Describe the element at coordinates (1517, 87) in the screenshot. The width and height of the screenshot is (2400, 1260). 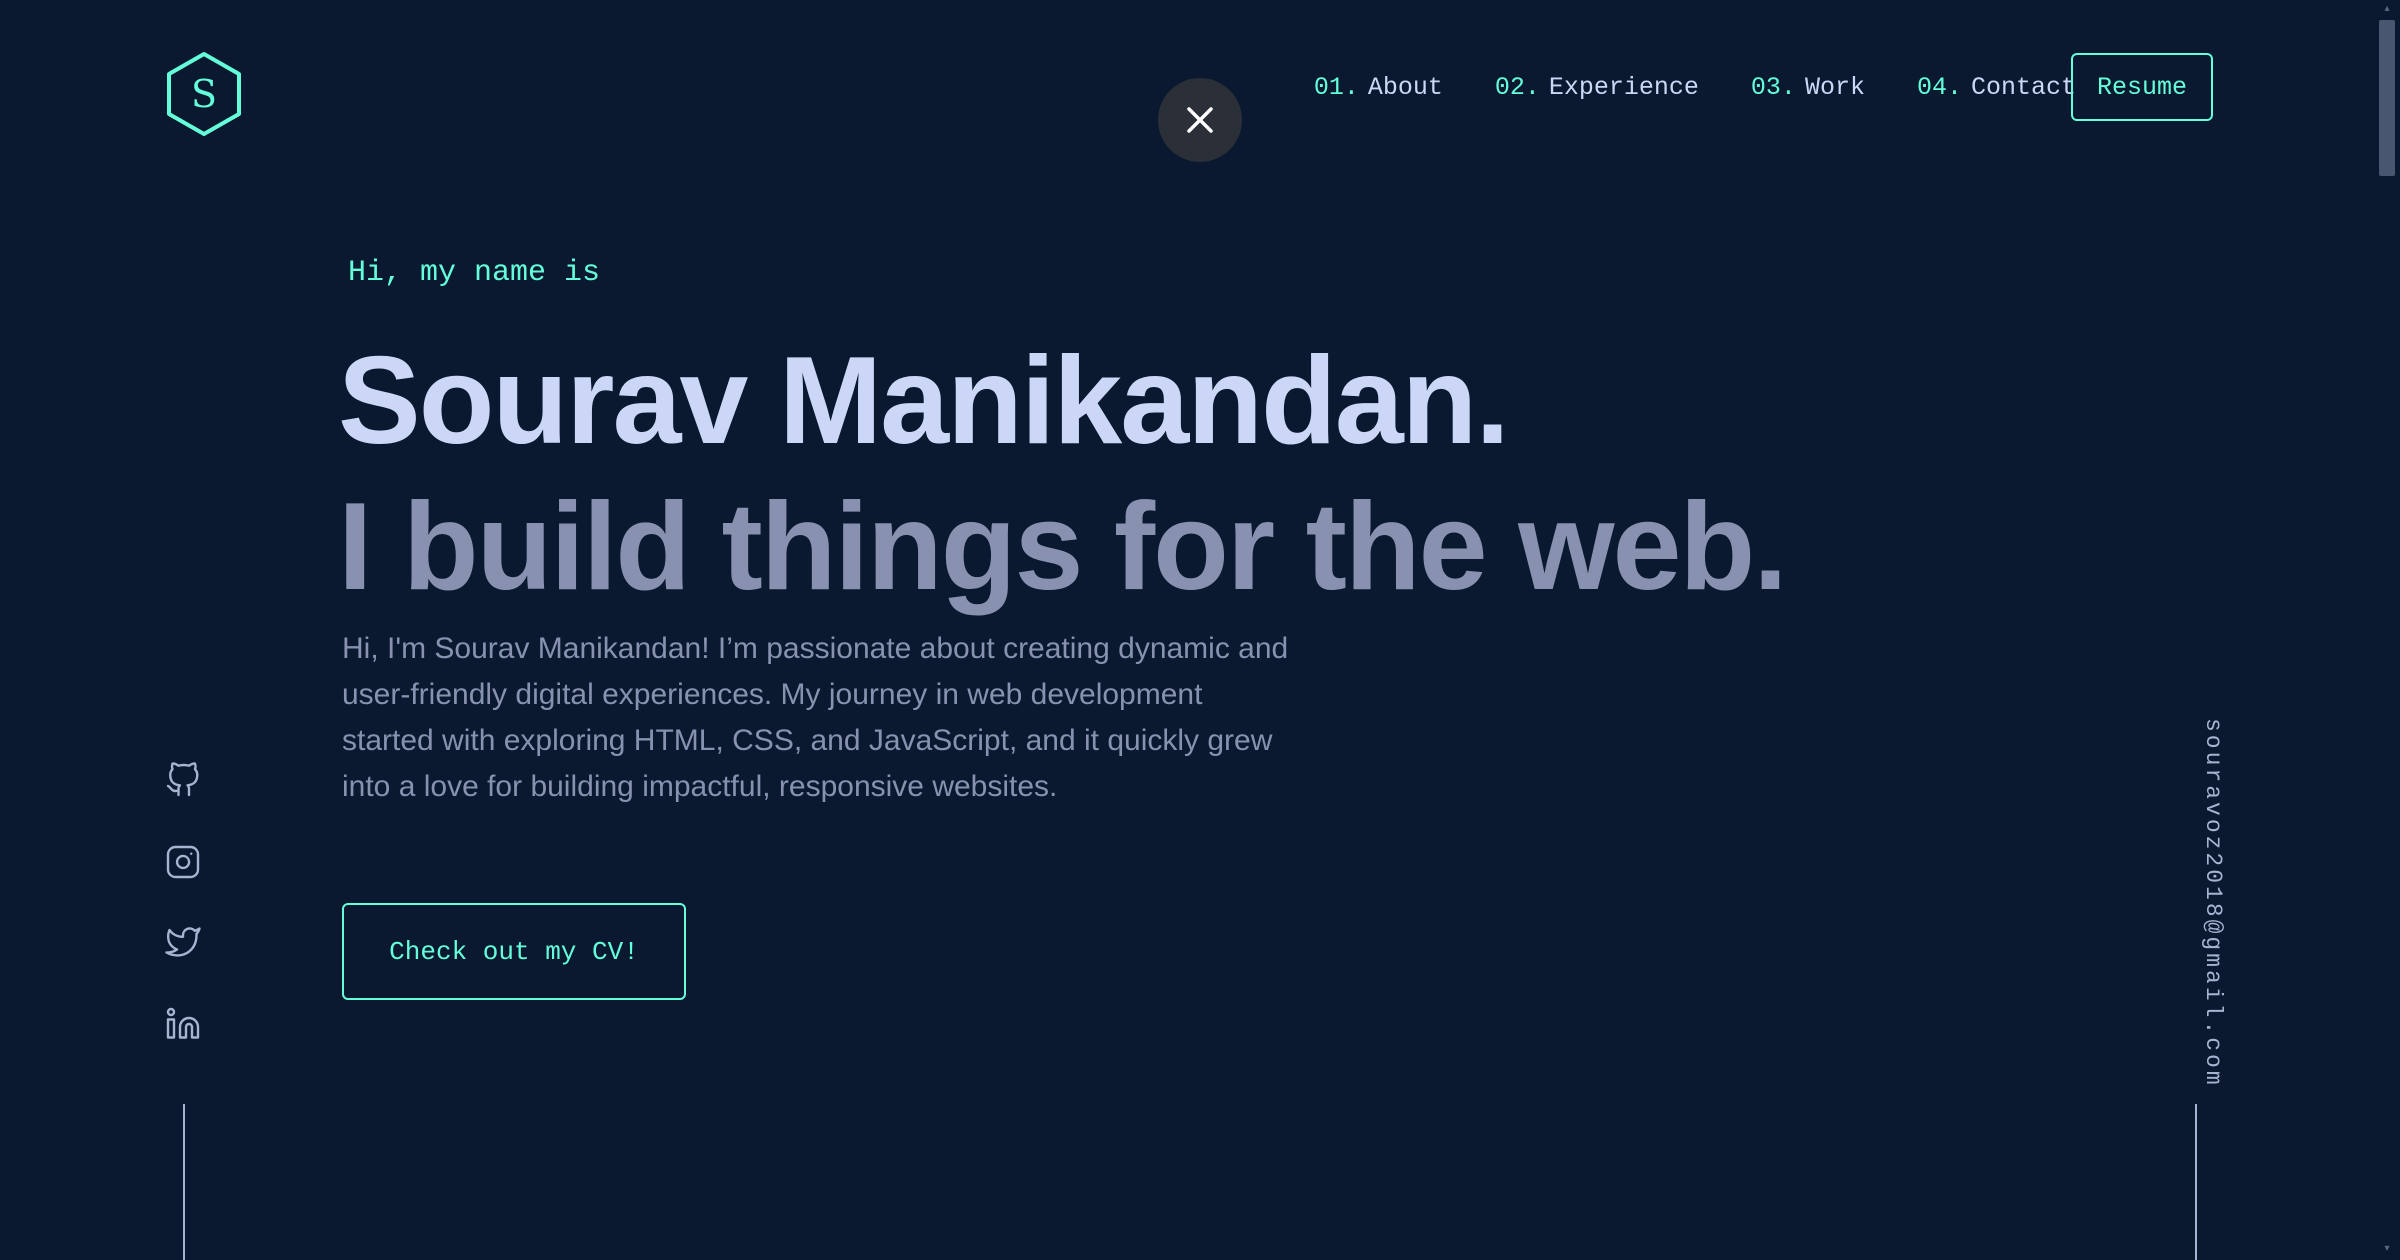
I see `nav-number: 02.` at that location.